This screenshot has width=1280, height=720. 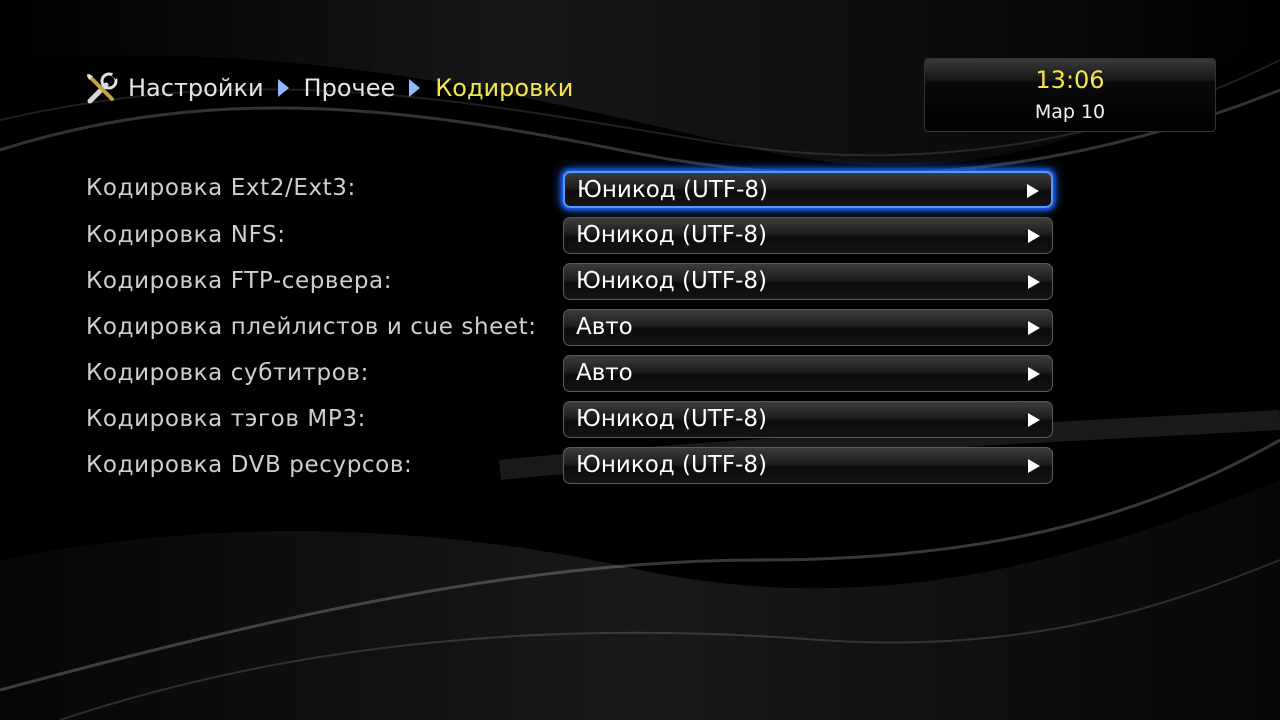 What do you see at coordinates (808, 465) in the screenshot?
I see `setting-value-dvb: Юникод (UTF-8)` at bounding box center [808, 465].